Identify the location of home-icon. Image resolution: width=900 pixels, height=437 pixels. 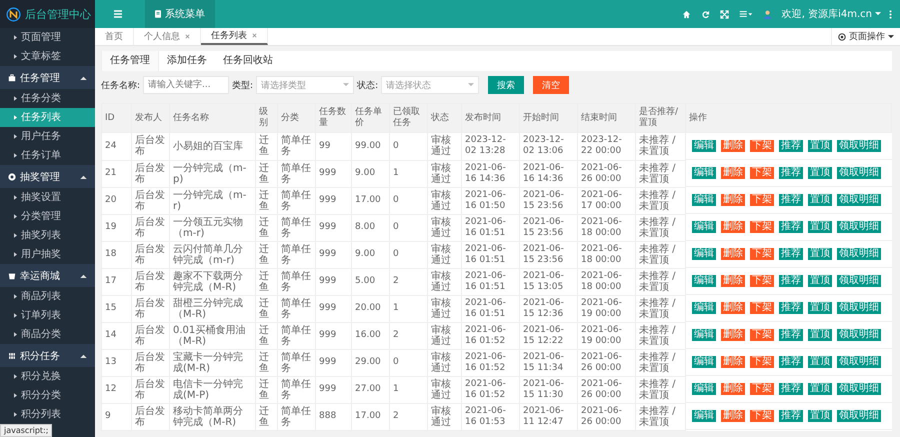
(686, 14).